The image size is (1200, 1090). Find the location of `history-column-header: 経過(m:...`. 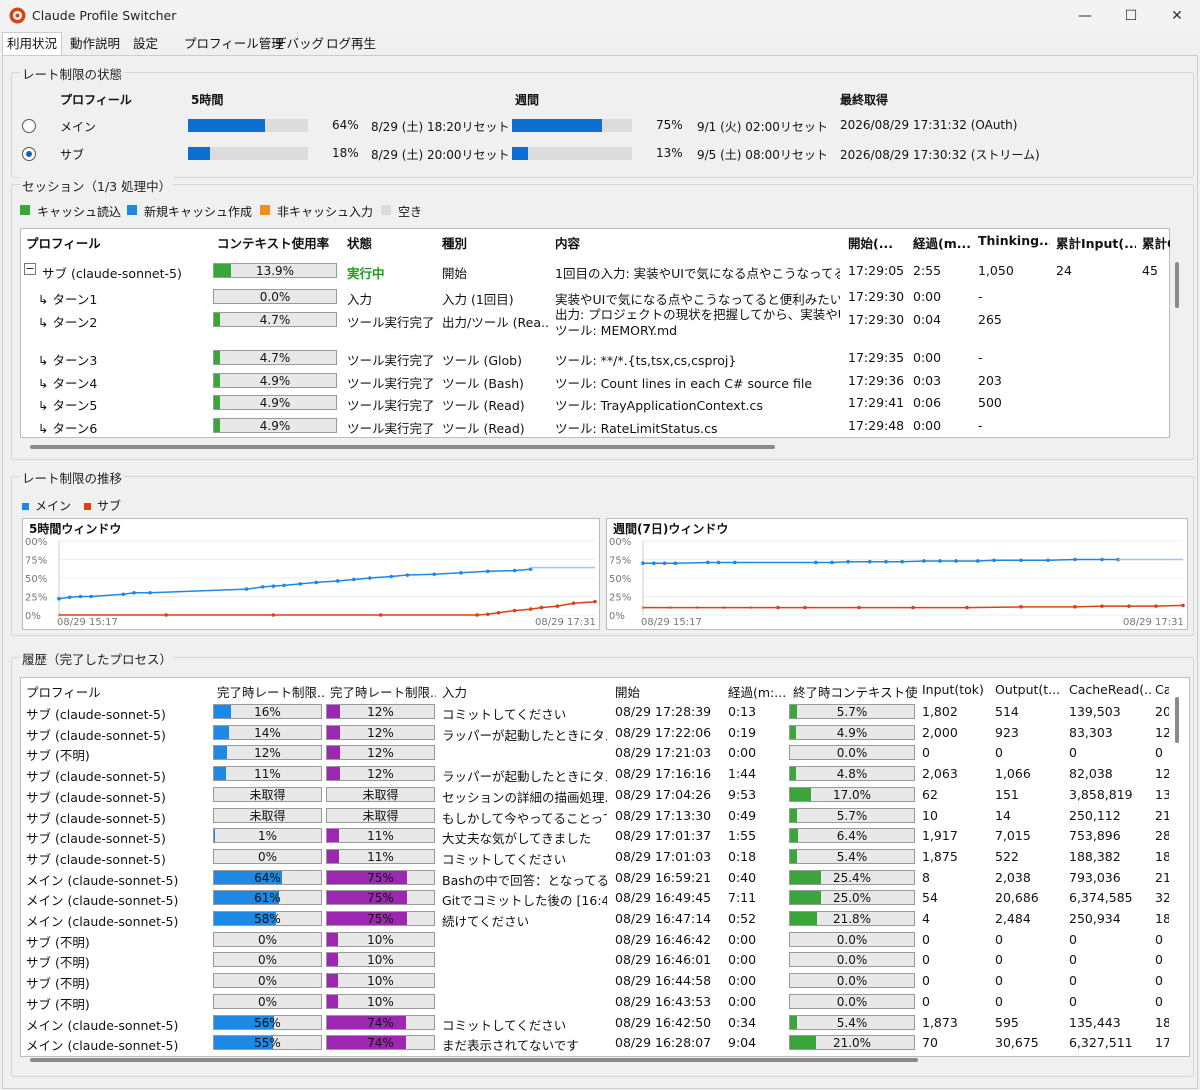

history-column-header: 経過(m:... is located at coordinates (758, 691).